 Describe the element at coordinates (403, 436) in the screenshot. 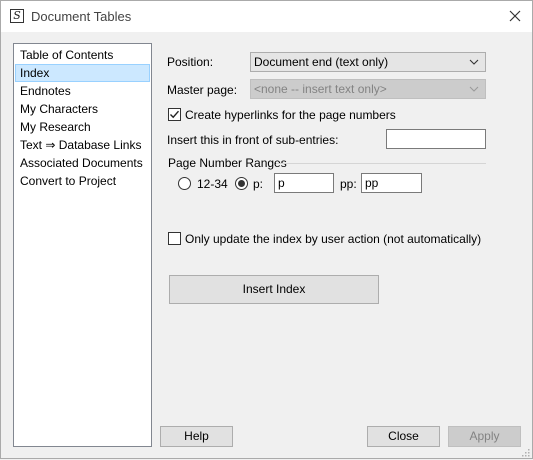

I see `close-button: Close` at that location.